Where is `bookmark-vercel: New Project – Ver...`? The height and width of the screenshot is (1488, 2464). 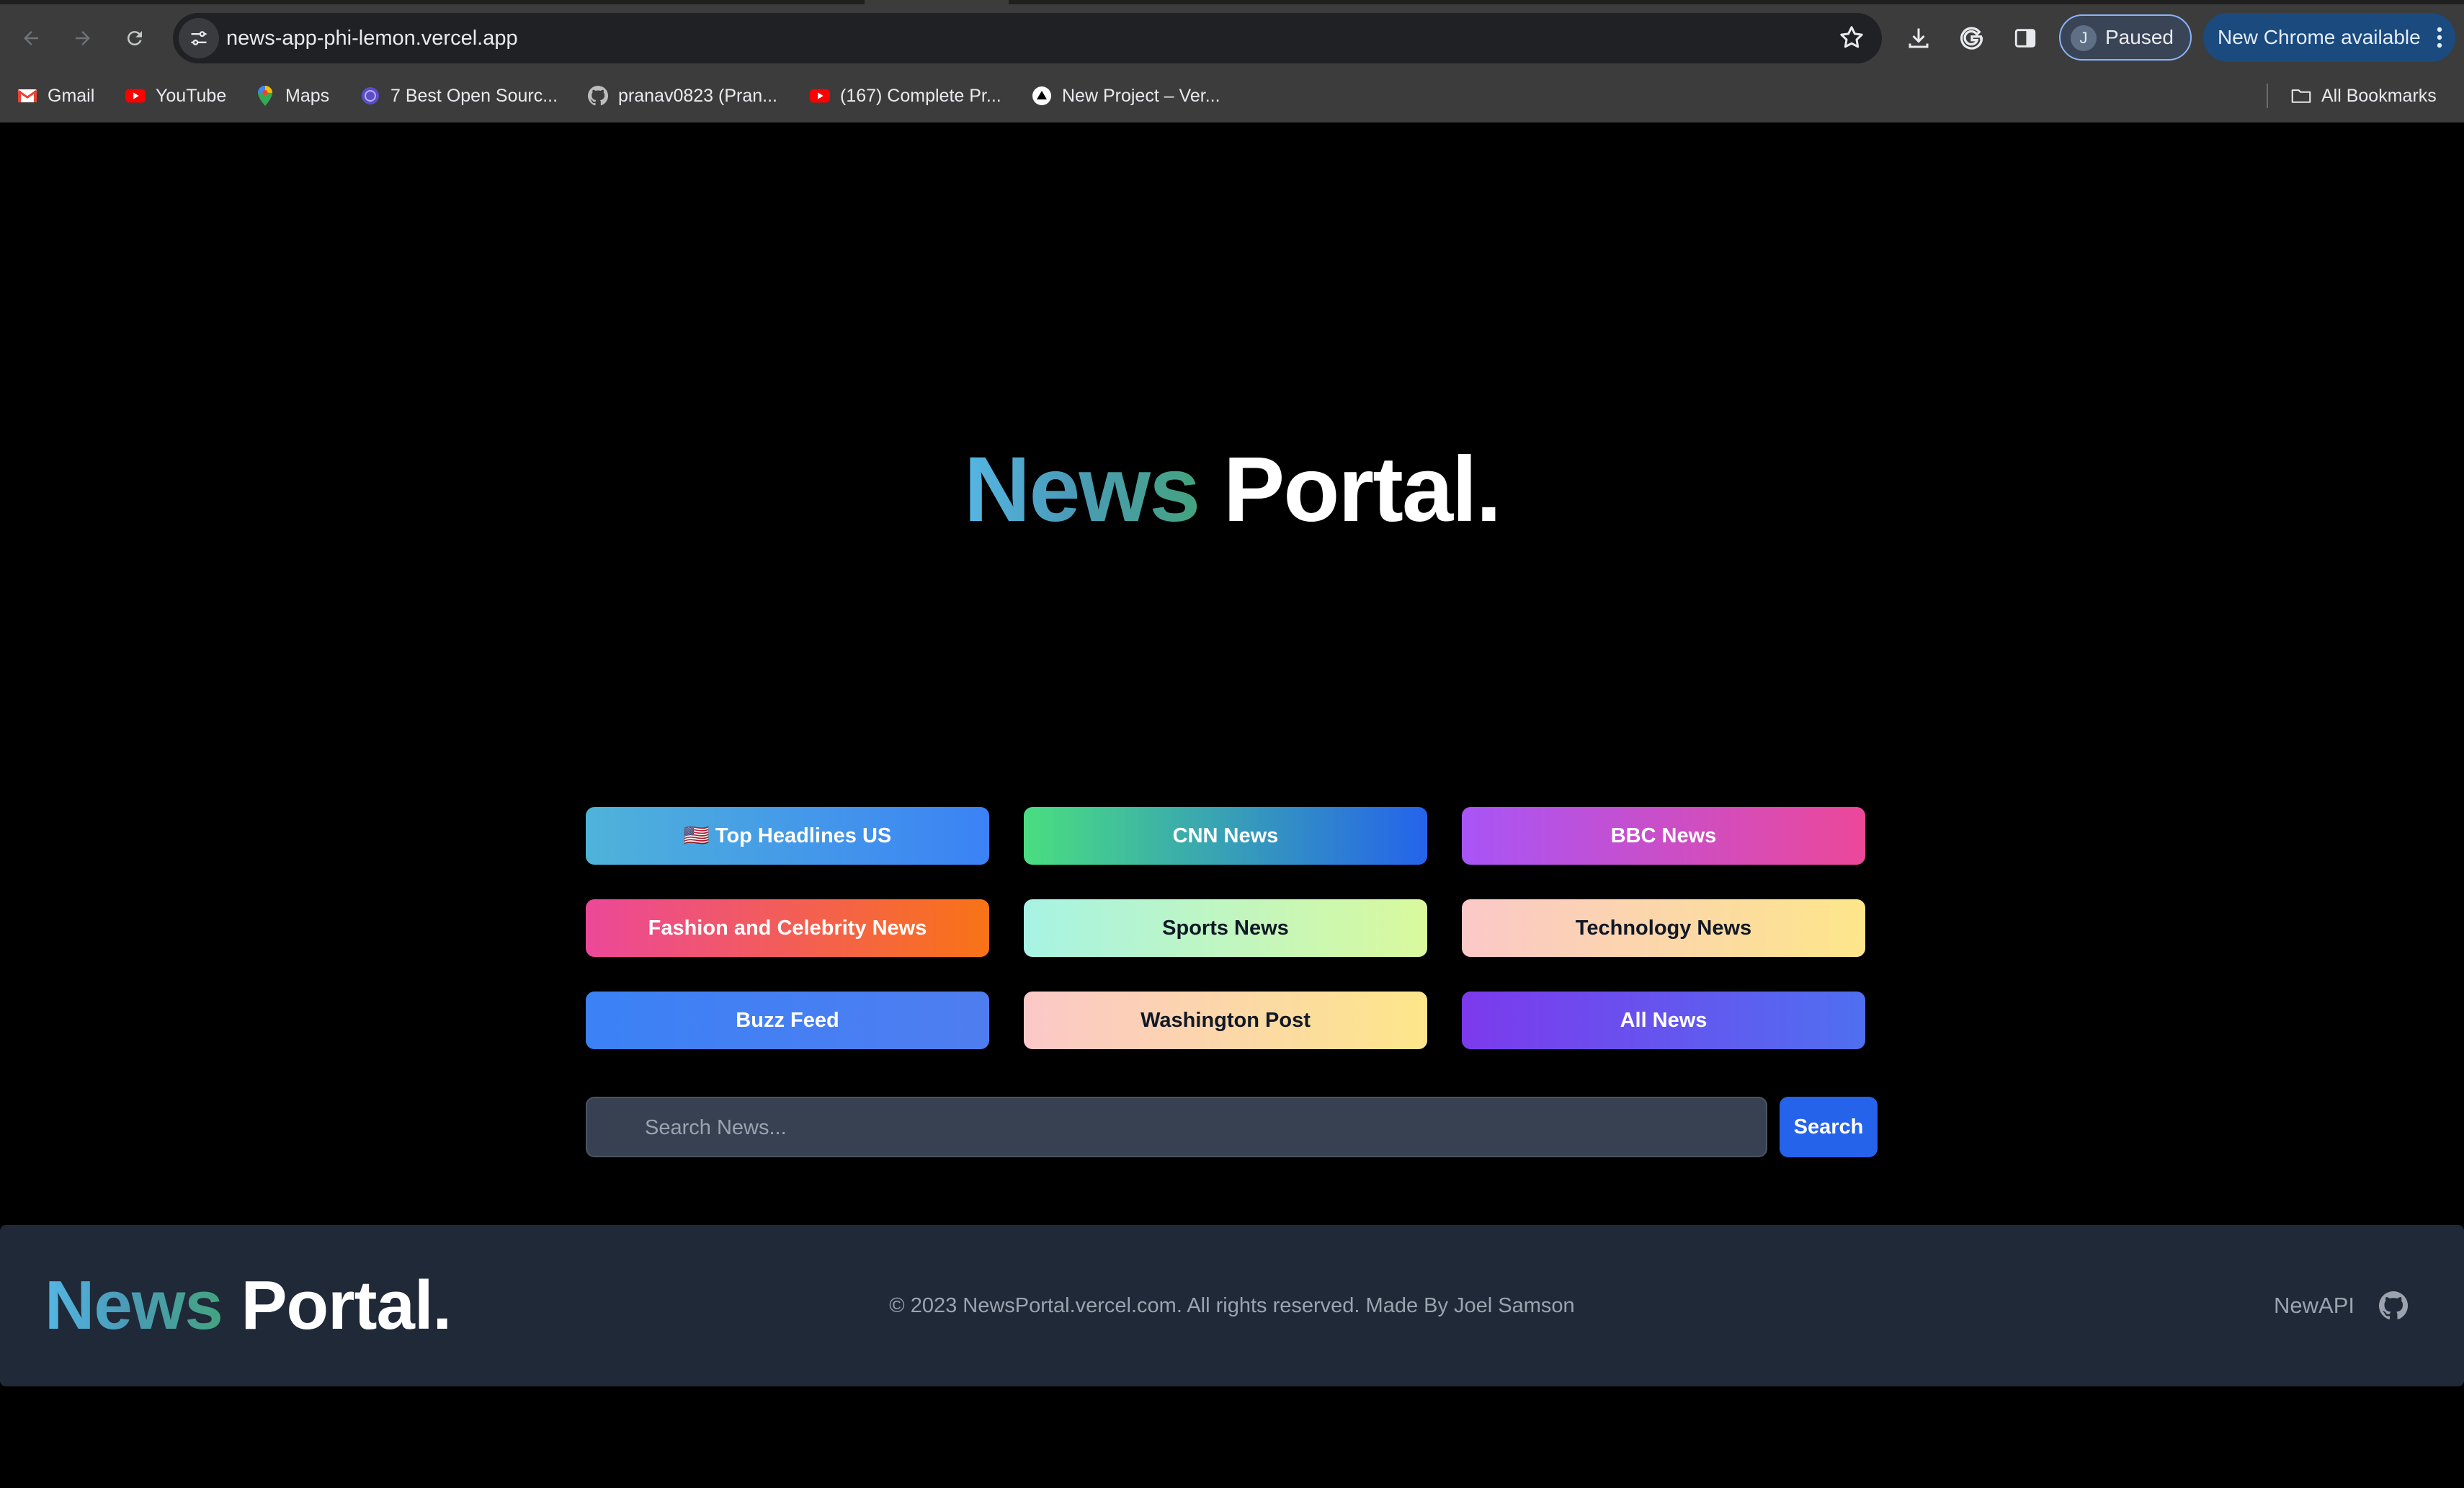
bookmark-vercel: New Project – Ver... is located at coordinates (1126, 96).